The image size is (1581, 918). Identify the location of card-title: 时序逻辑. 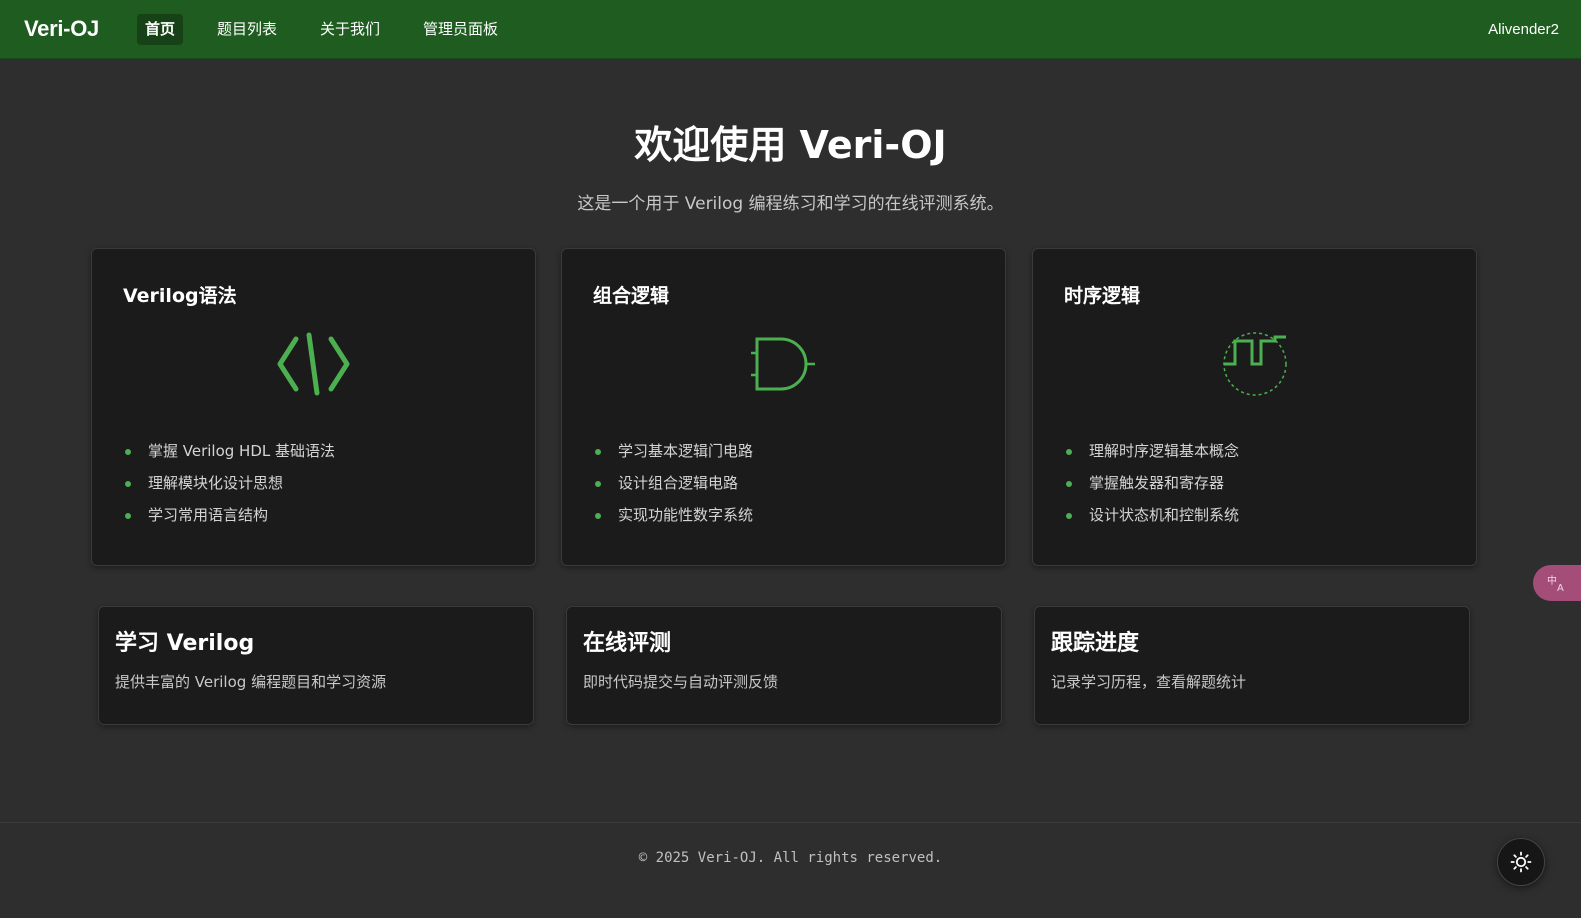
(1102, 296).